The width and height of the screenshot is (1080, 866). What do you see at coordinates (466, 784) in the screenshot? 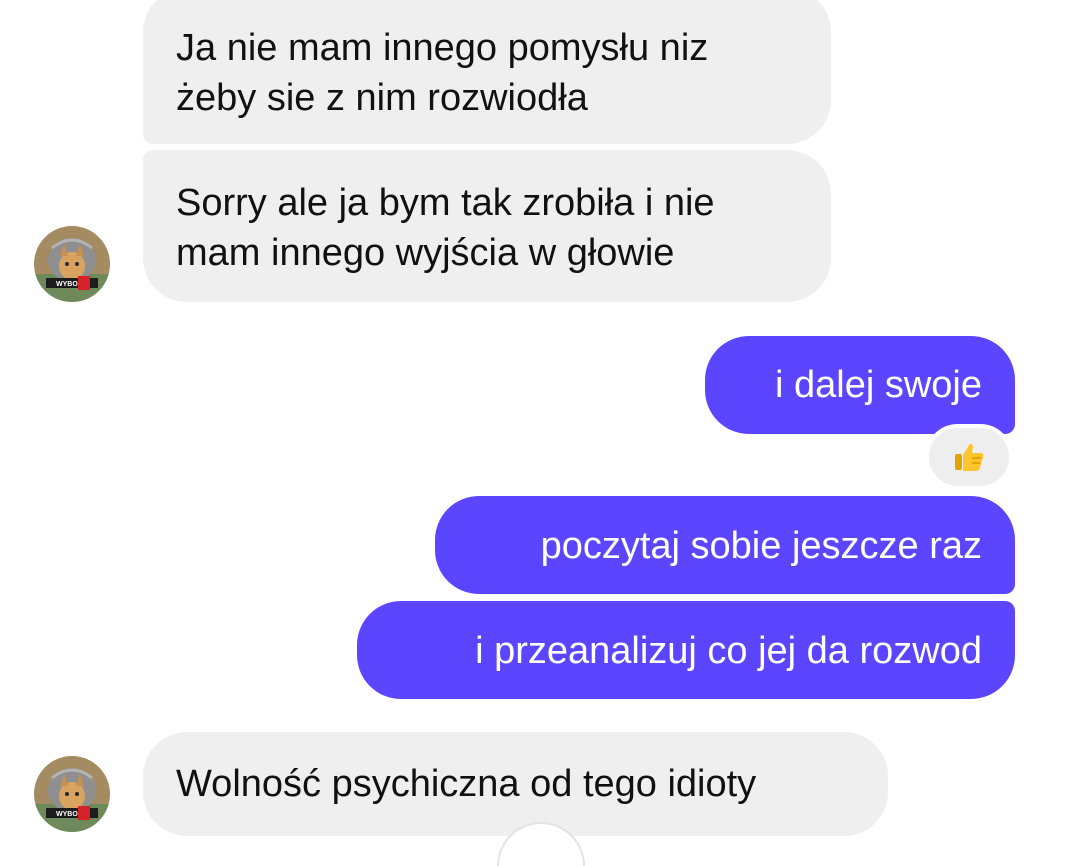
I see `message-text: Wolność psychiczna od tego idioty` at bounding box center [466, 784].